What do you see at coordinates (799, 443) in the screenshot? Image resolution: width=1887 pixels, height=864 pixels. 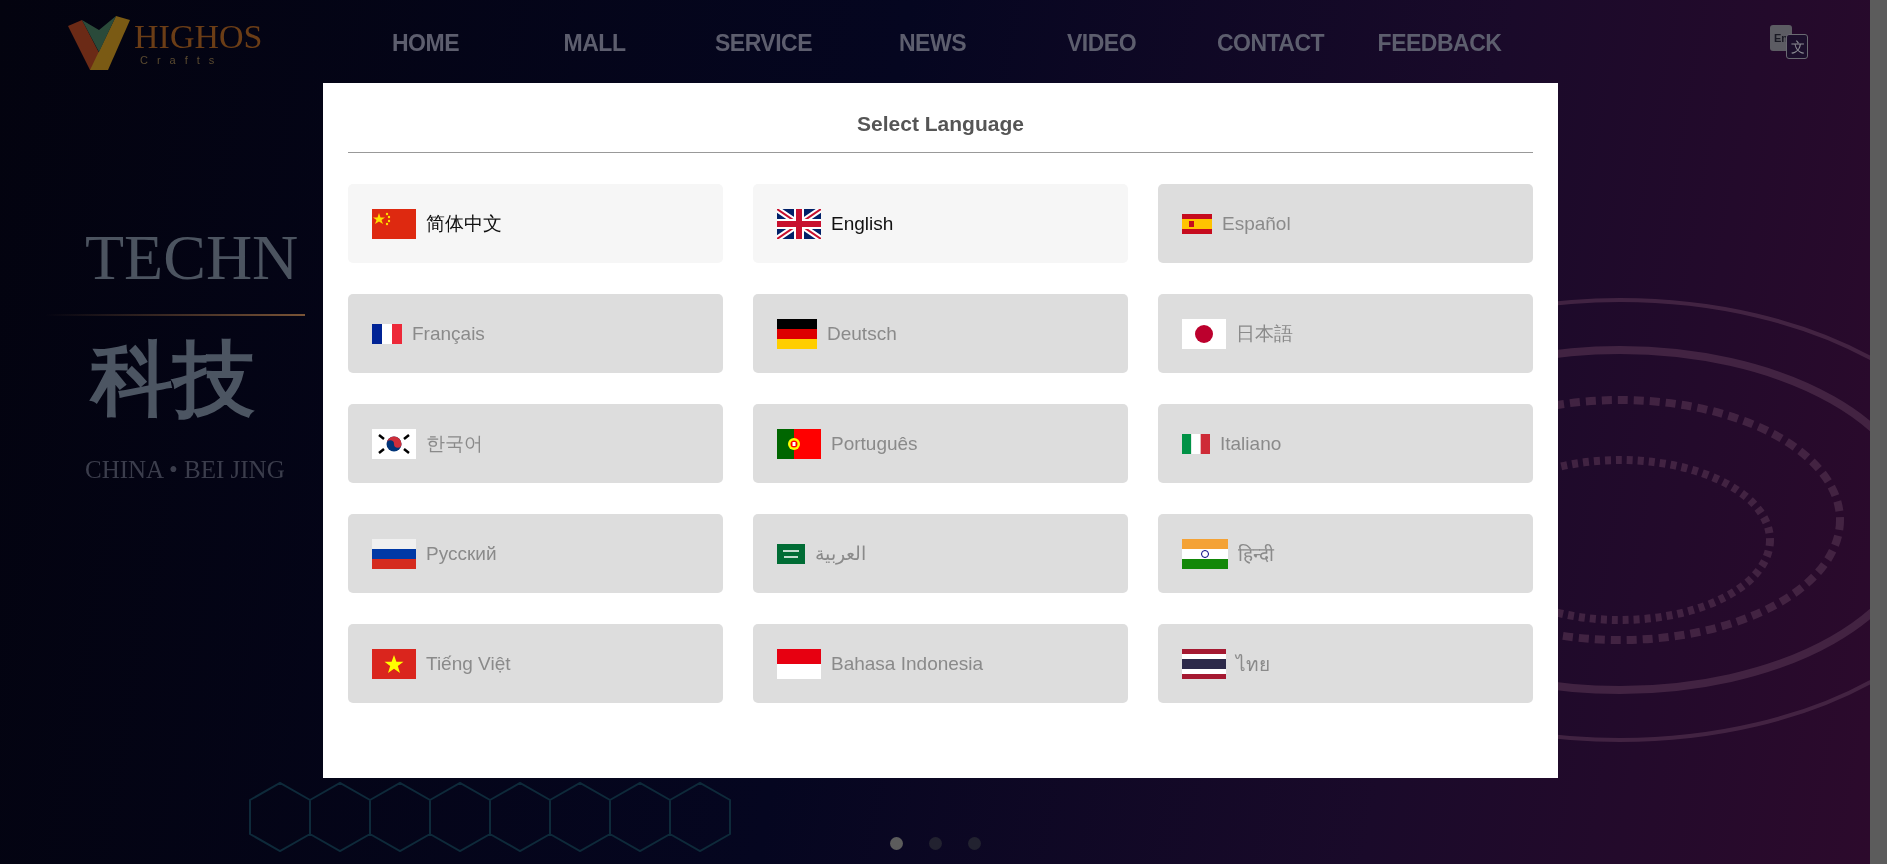 I see `portugal-flag-icon` at bounding box center [799, 443].